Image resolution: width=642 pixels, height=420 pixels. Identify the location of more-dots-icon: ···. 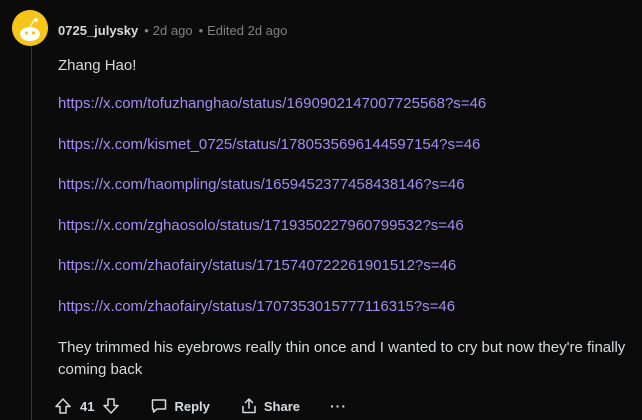
(339, 406).